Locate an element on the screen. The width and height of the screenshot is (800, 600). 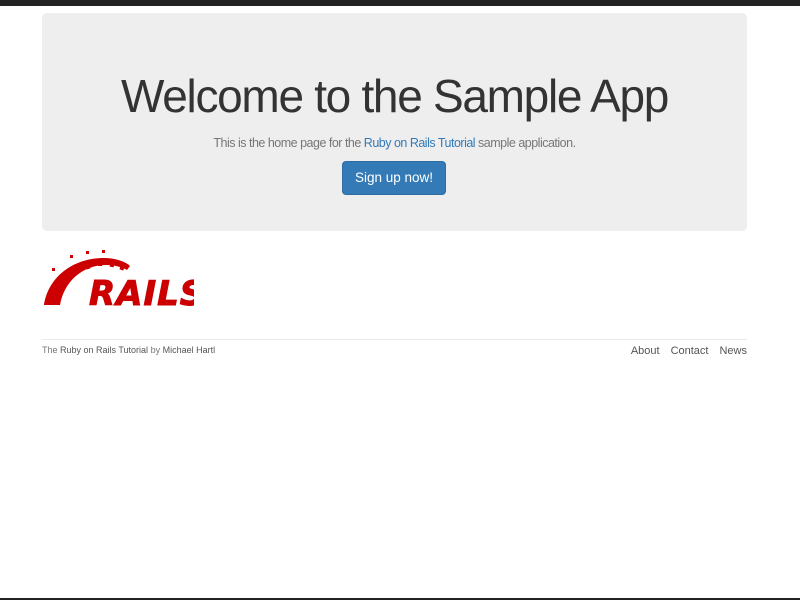
lead-prefix: This is the home page for the is located at coordinates (288, 143).